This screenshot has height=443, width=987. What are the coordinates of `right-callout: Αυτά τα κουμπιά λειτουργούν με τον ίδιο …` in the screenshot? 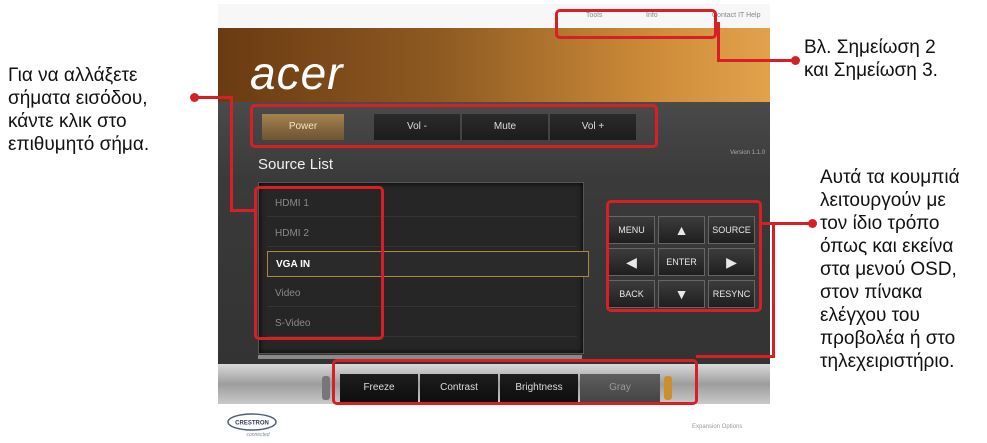 It's located at (890, 269).